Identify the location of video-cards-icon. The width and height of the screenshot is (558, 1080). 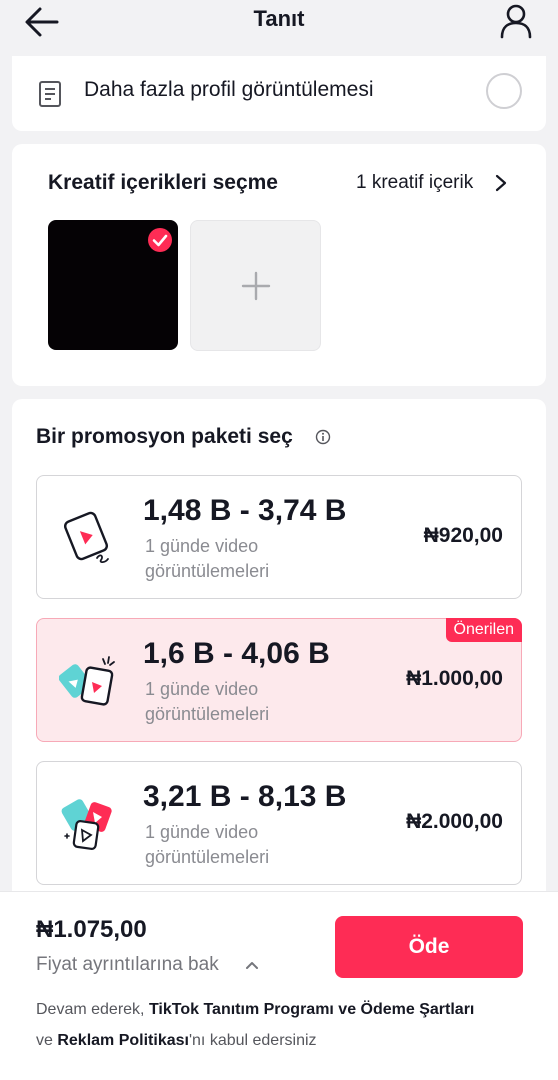
(87, 681).